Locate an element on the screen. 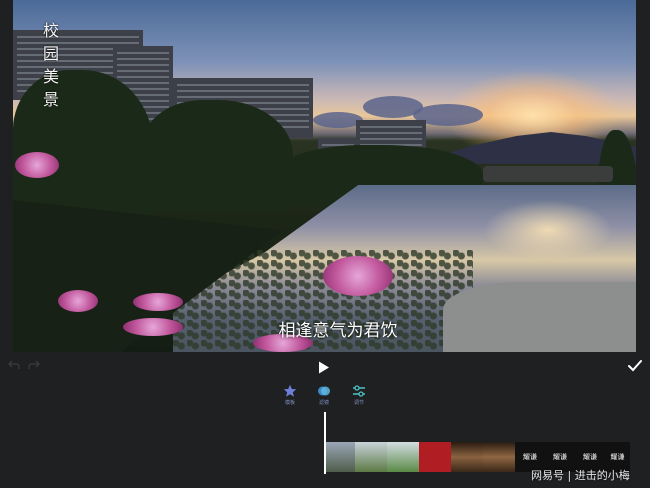 This screenshot has height=488, width=650. confirm-check-icon is located at coordinates (635, 365).